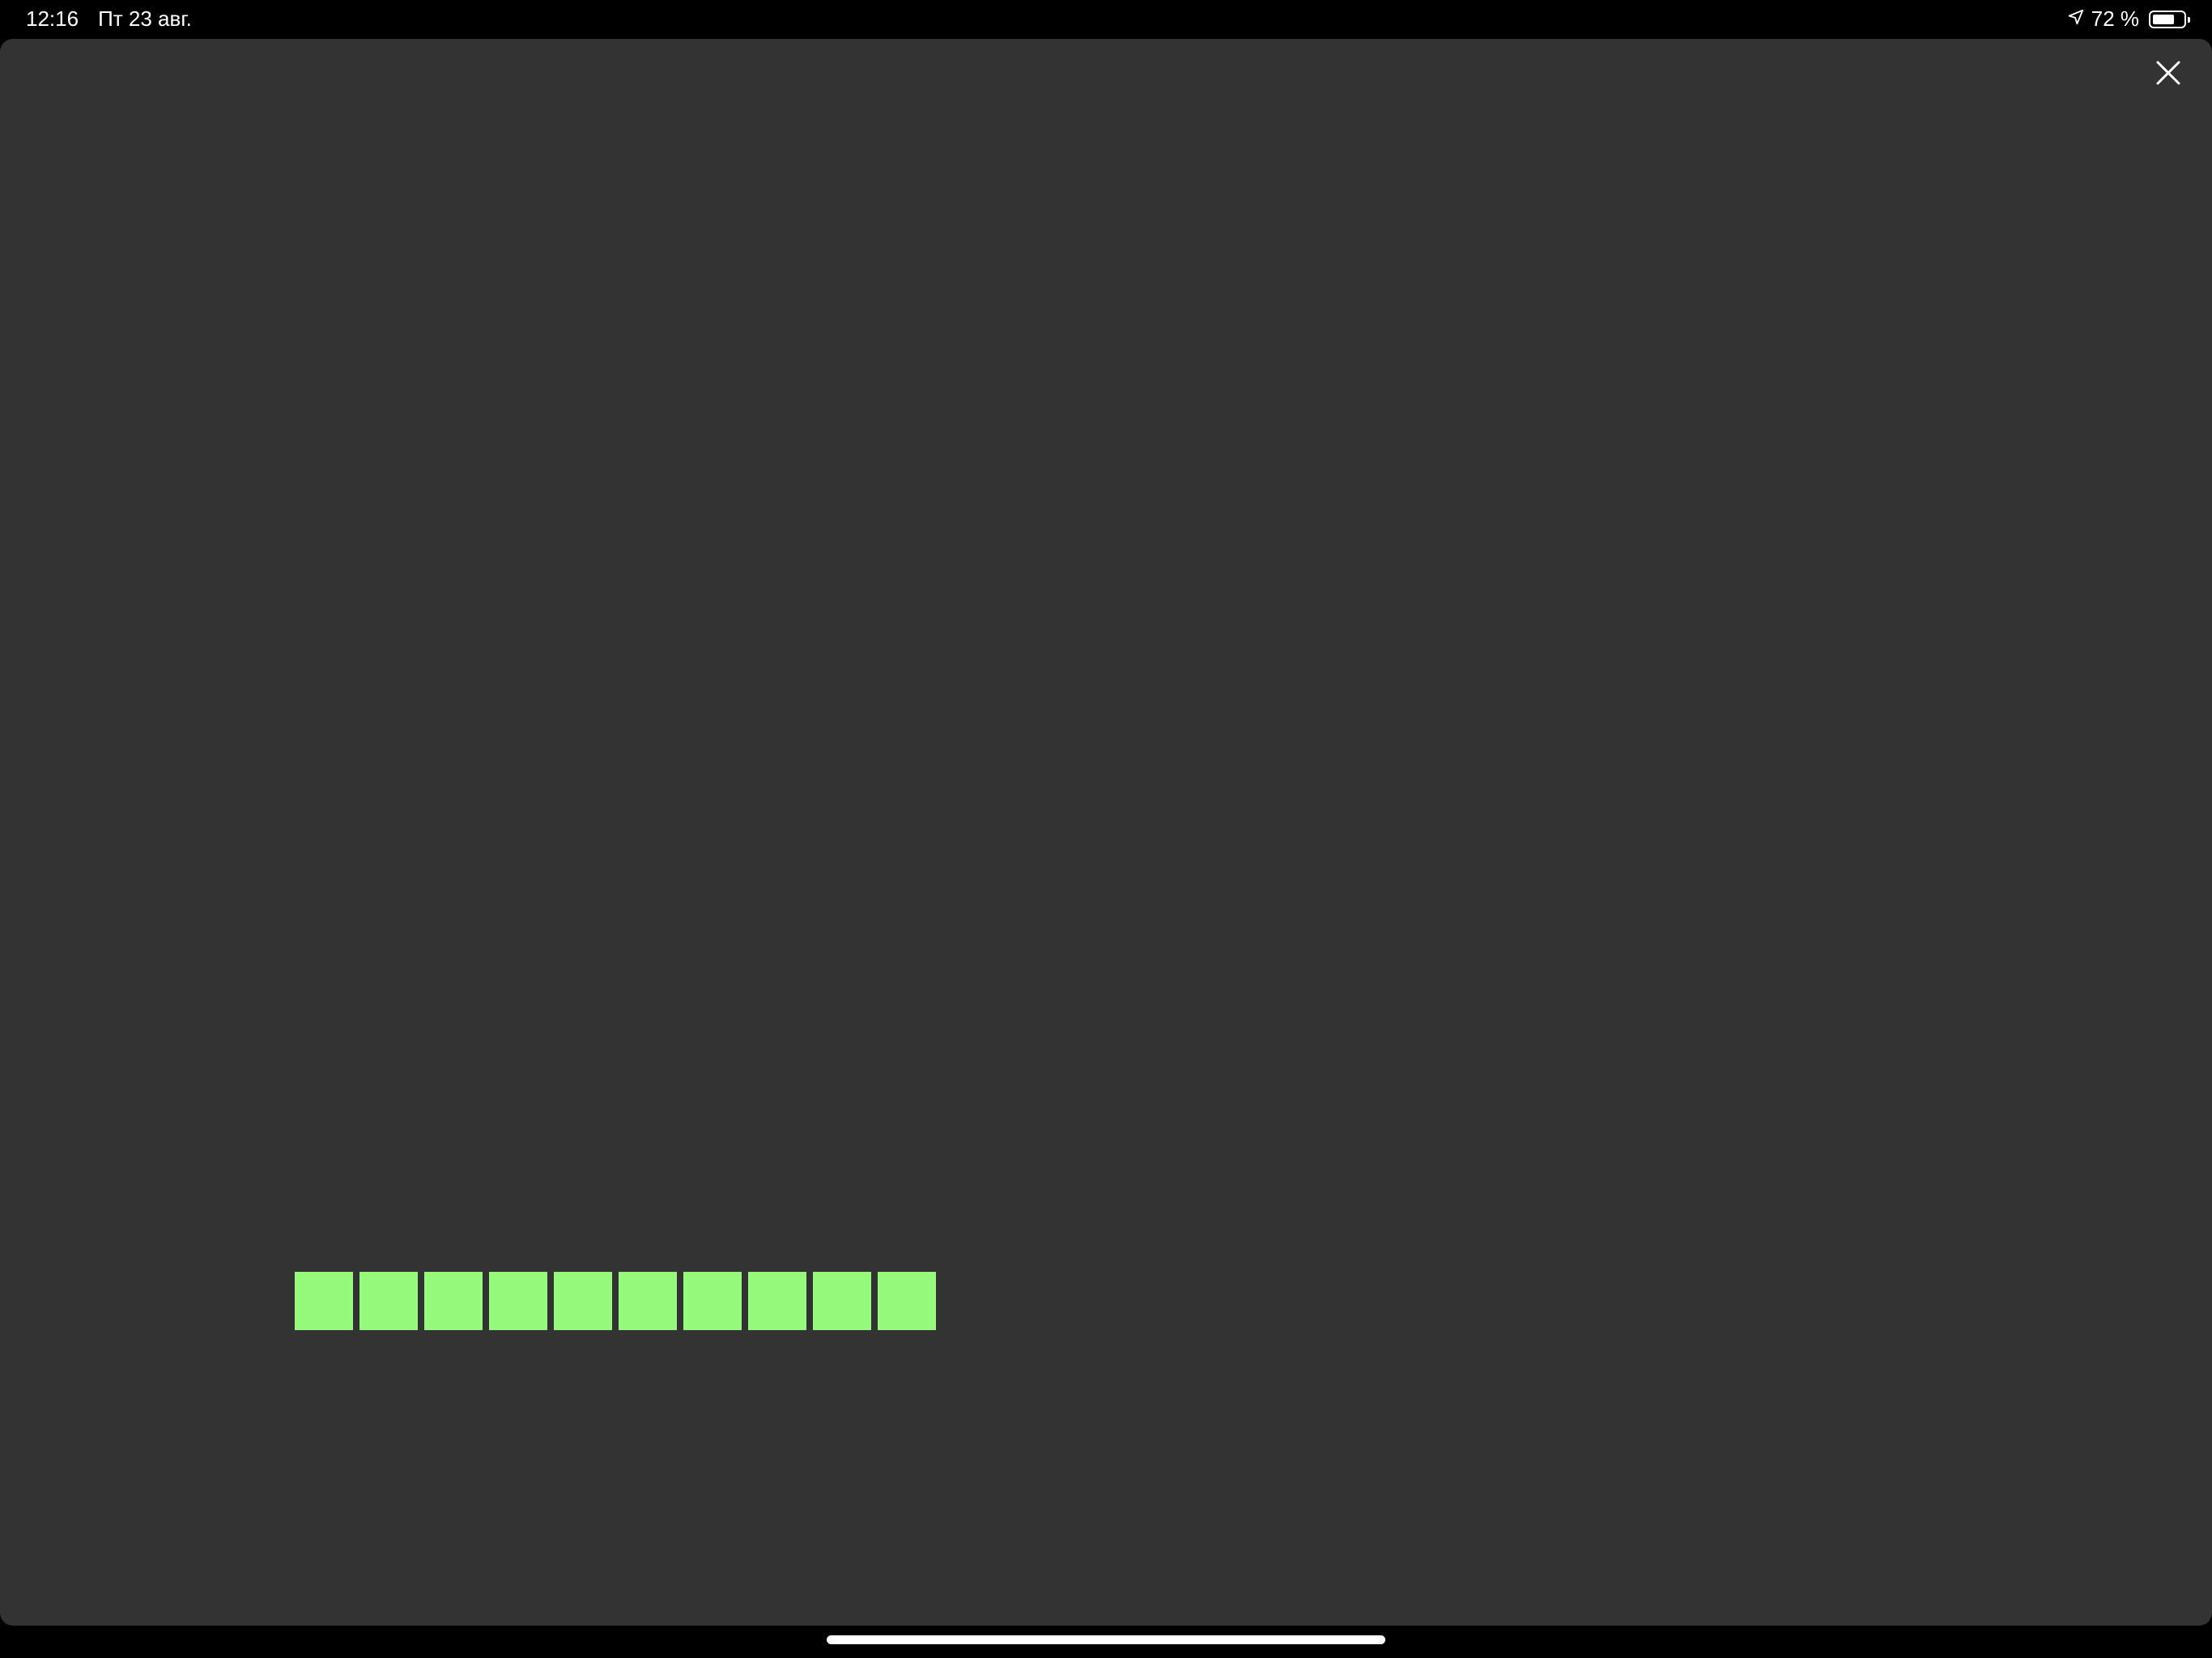 The height and width of the screenshot is (1658, 2212). I want to click on battery-percent: 72 %, so click(2115, 18).